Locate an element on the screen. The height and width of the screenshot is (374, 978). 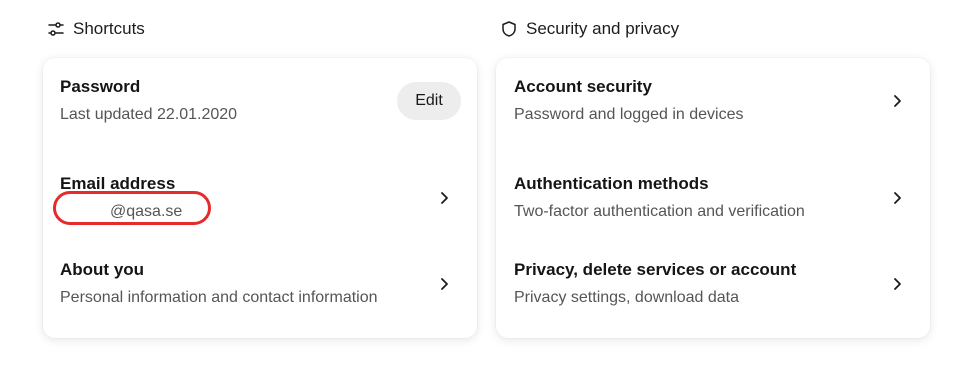
password-last-updated: Last updated 22.01.2020 is located at coordinates (149, 114).